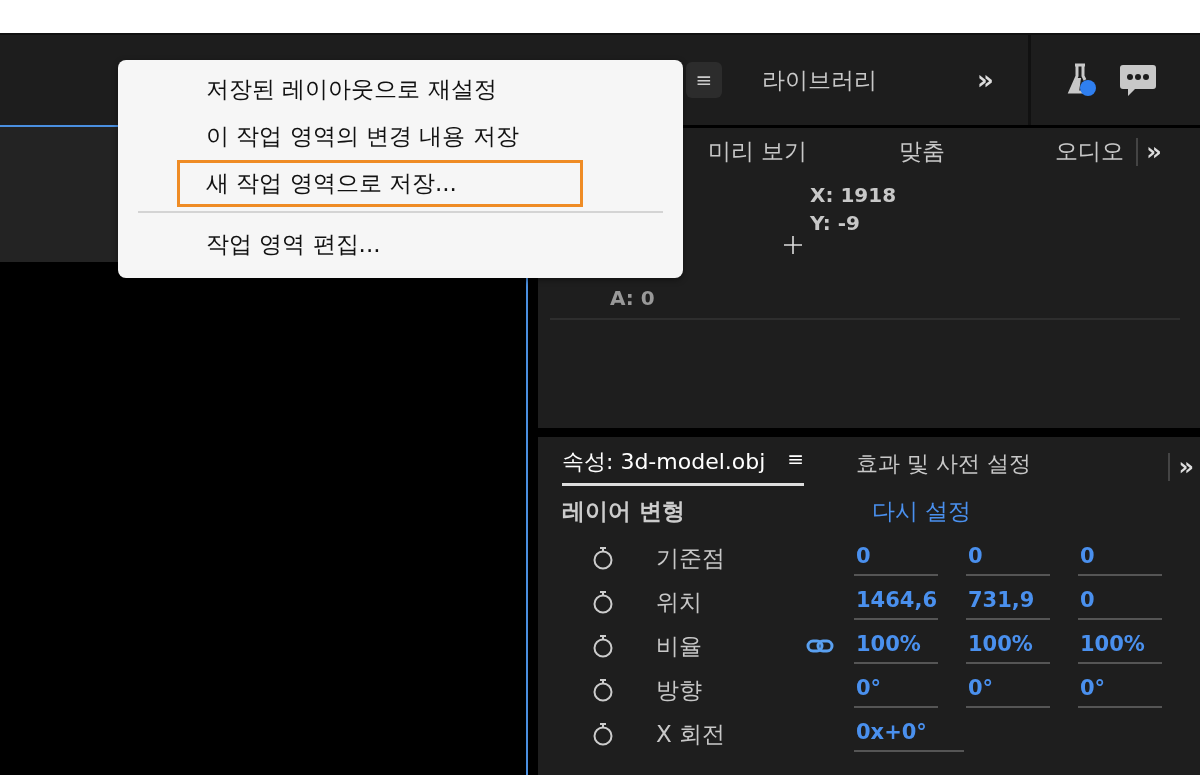 This screenshot has width=1200, height=775. What do you see at coordinates (1090, 151) in the screenshot?
I see `panel-tab: 오디오` at bounding box center [1090, 151].